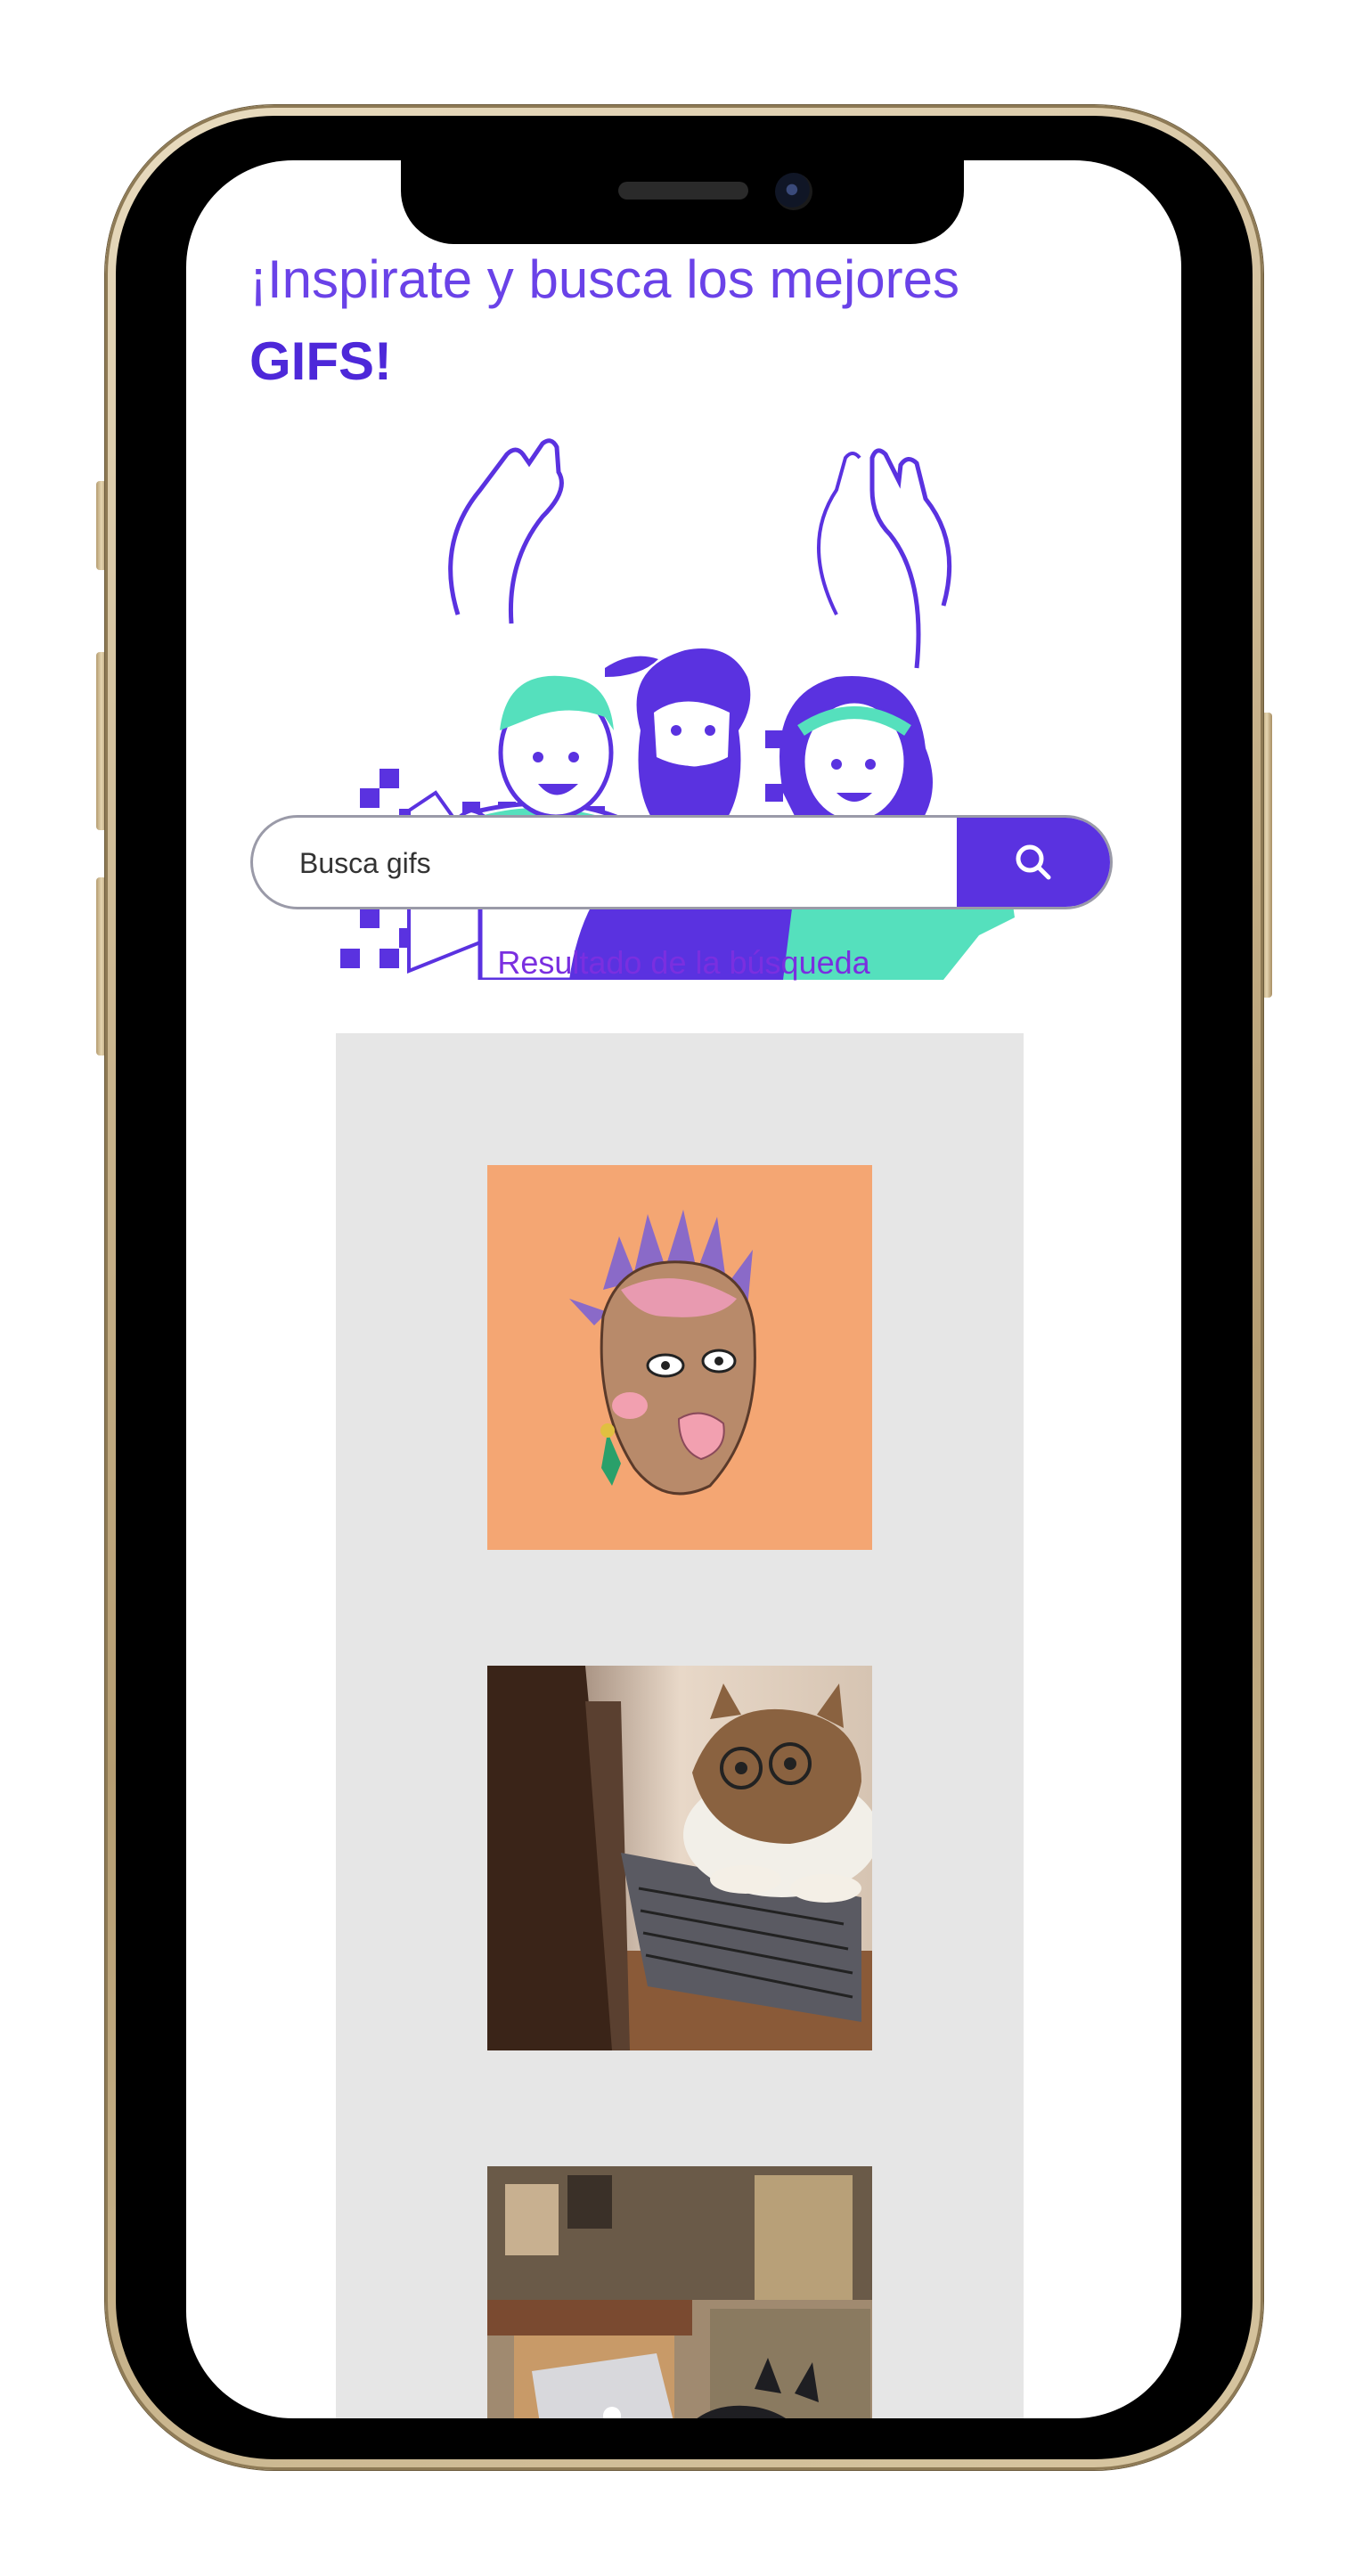 Image resolution: width=1363 pixels, height=2576 pixels. What do you see at coordinates (604, 279) in the screenshot?
I see `page-title-line1: ¡Inspirate y busca los mejores` at bounding box center [604, 279].